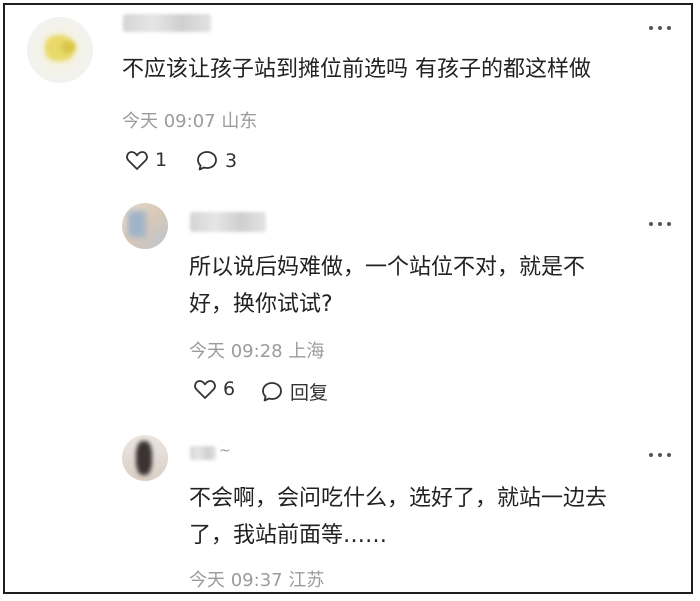 The image size is (700, 601). What do you see at coordinates (261, 304) in the screenshot?
I see `reply-text-line: 好，换你试试?` at bounding box center [261, 304].